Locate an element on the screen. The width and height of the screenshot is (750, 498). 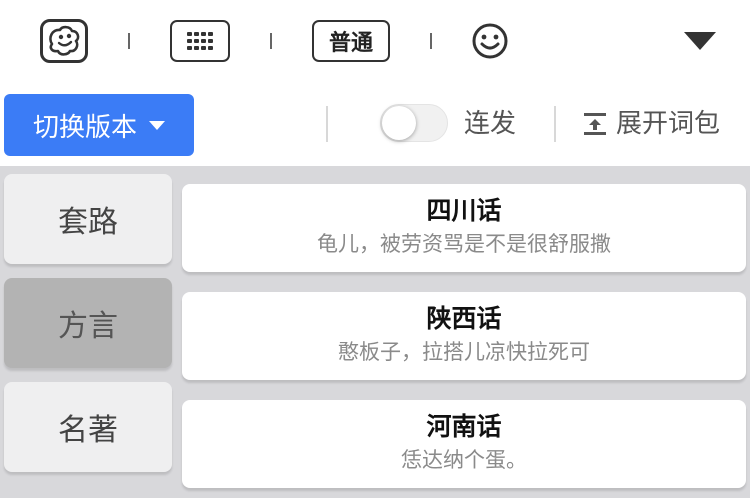
toggle-knob is located at coordinates (399, 123).